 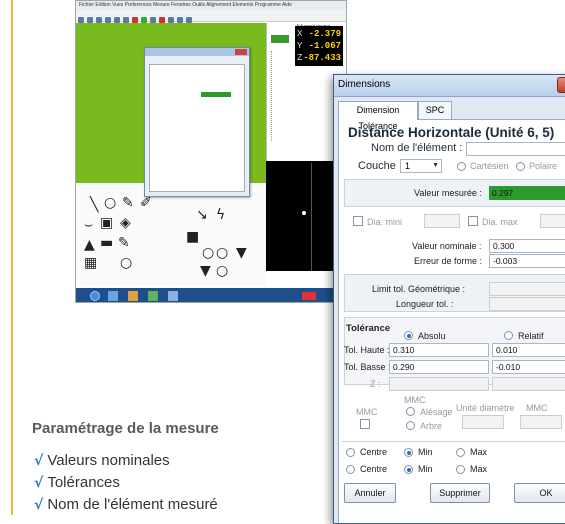 I want to click on measured-value: 0.297, so click(x=527, y=193).